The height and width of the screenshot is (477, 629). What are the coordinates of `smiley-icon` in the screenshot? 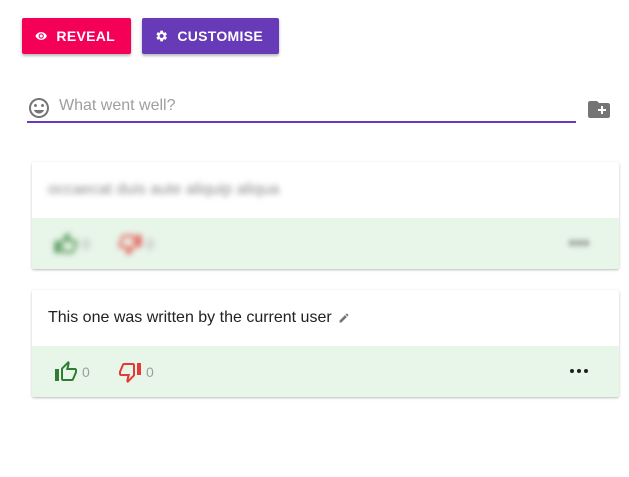 It's located at (39, 108).